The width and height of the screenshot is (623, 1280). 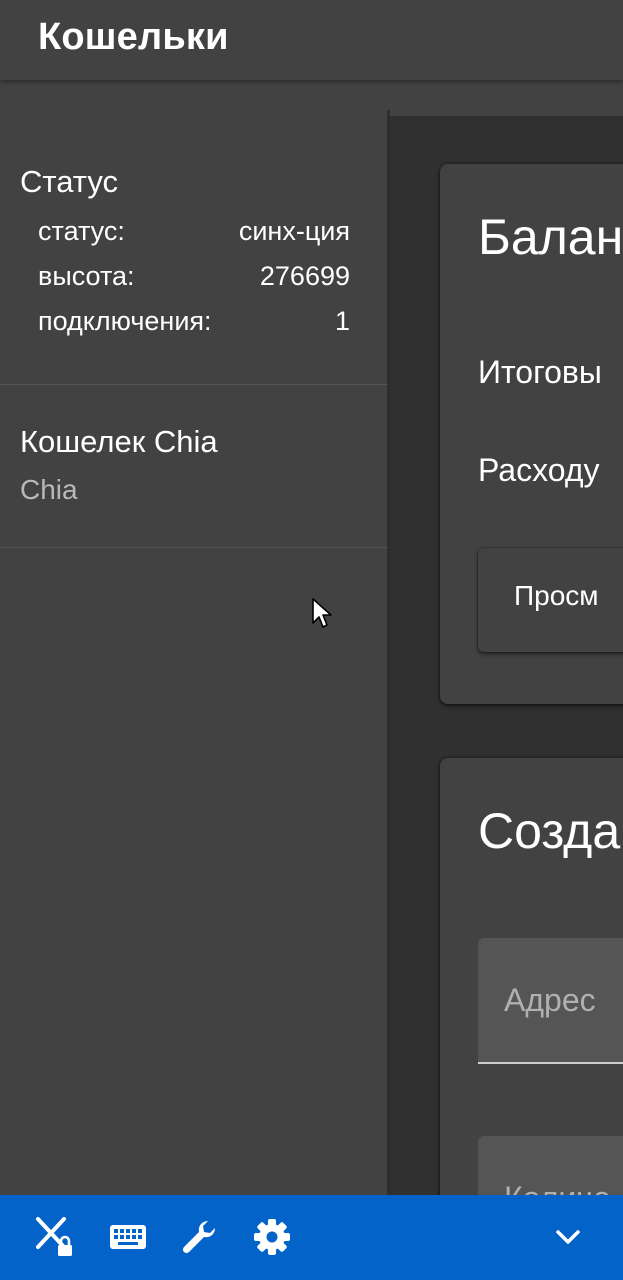 What do you see at coordinates (550, 237) in the screenshot?
I see `balance-card-title: Балан` at bounding box center [550, 237].